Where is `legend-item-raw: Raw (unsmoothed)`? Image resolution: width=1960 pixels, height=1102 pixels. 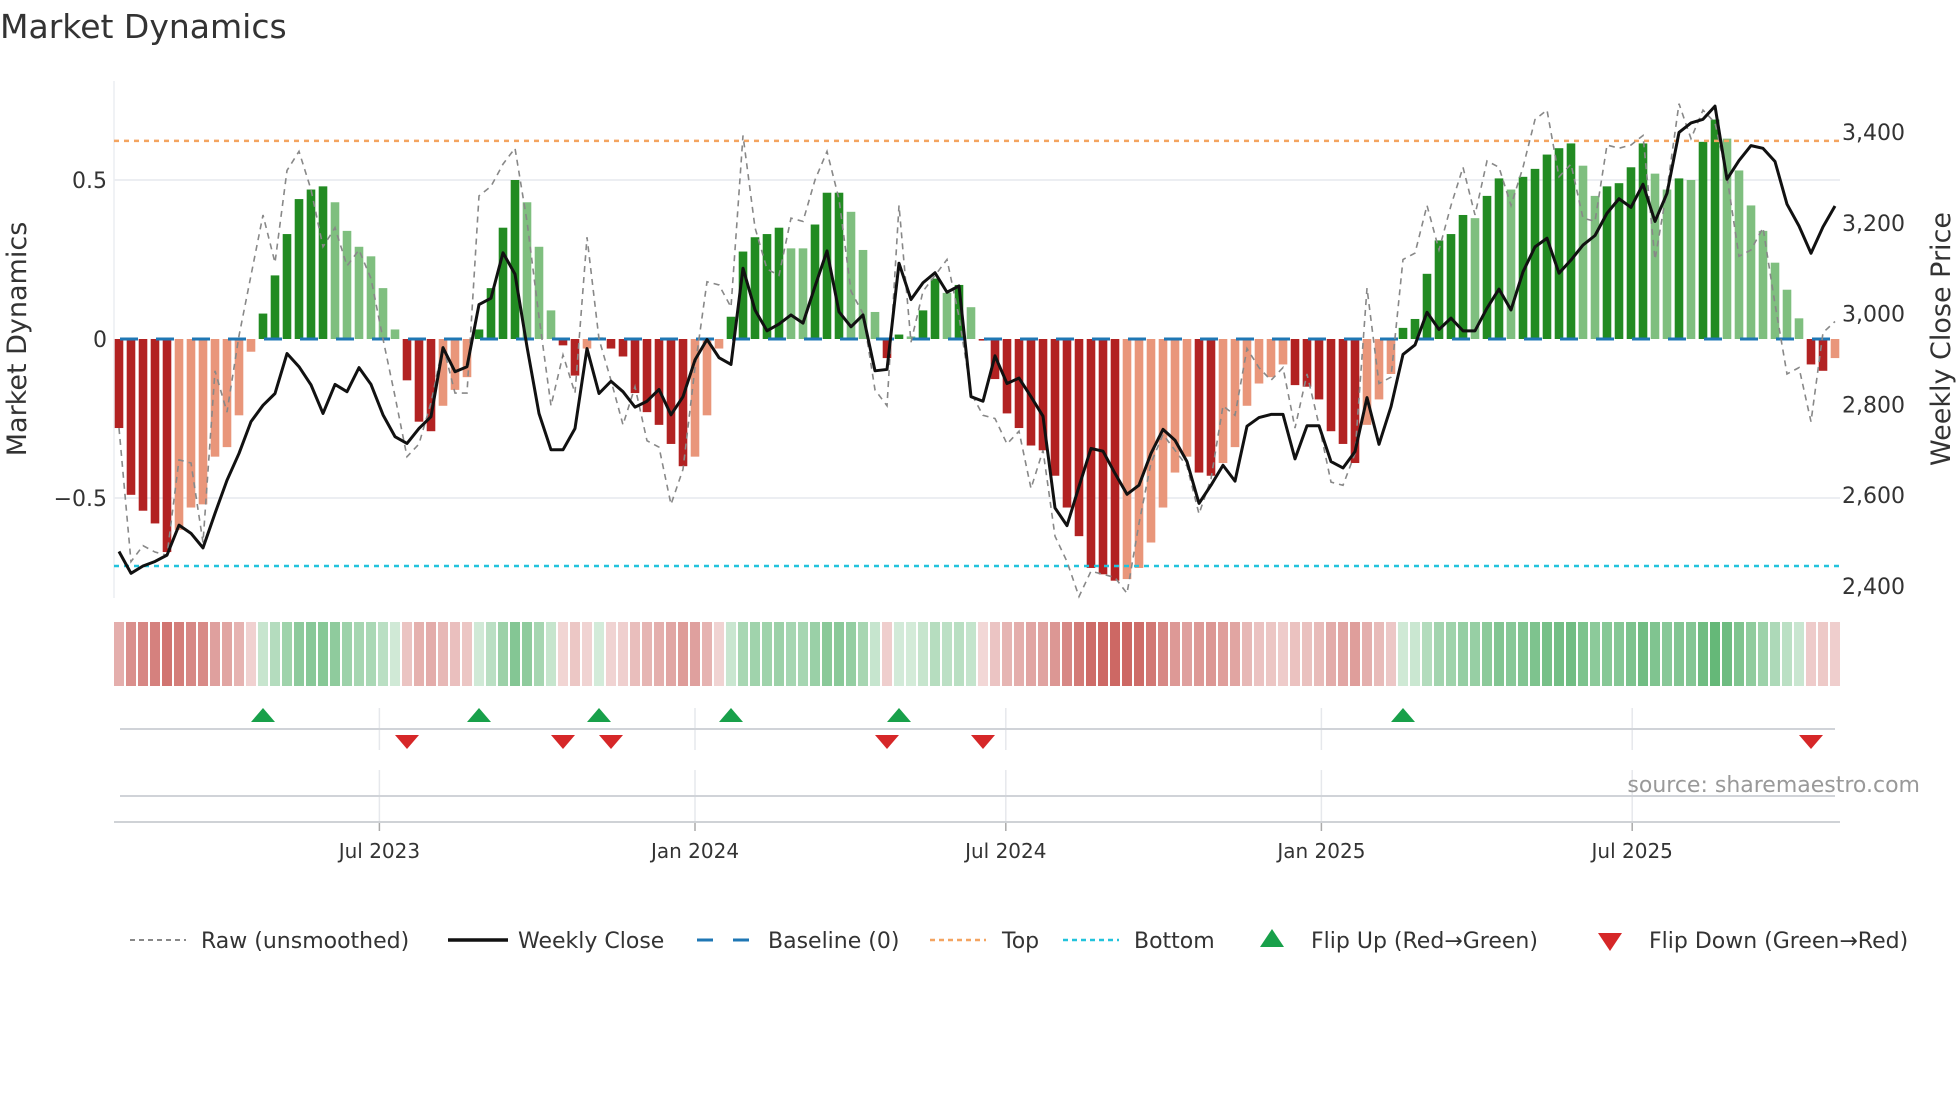
legend-item-raw: Raw (unsmoothed) is located at coordinates (269, 941).